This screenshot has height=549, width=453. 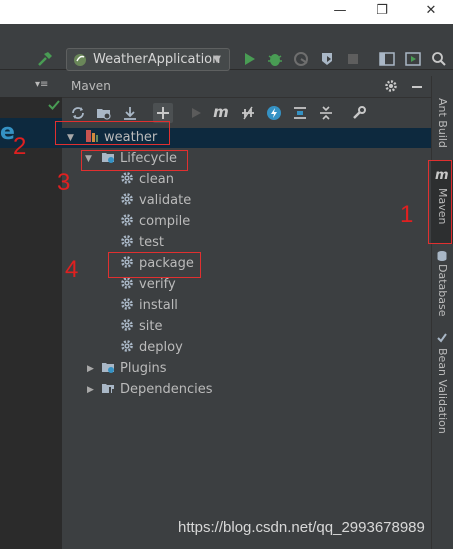 What do you see at coordinates (353, 59) in the screenshot?
I see `stop-icon` at bounding box center [353, 59].